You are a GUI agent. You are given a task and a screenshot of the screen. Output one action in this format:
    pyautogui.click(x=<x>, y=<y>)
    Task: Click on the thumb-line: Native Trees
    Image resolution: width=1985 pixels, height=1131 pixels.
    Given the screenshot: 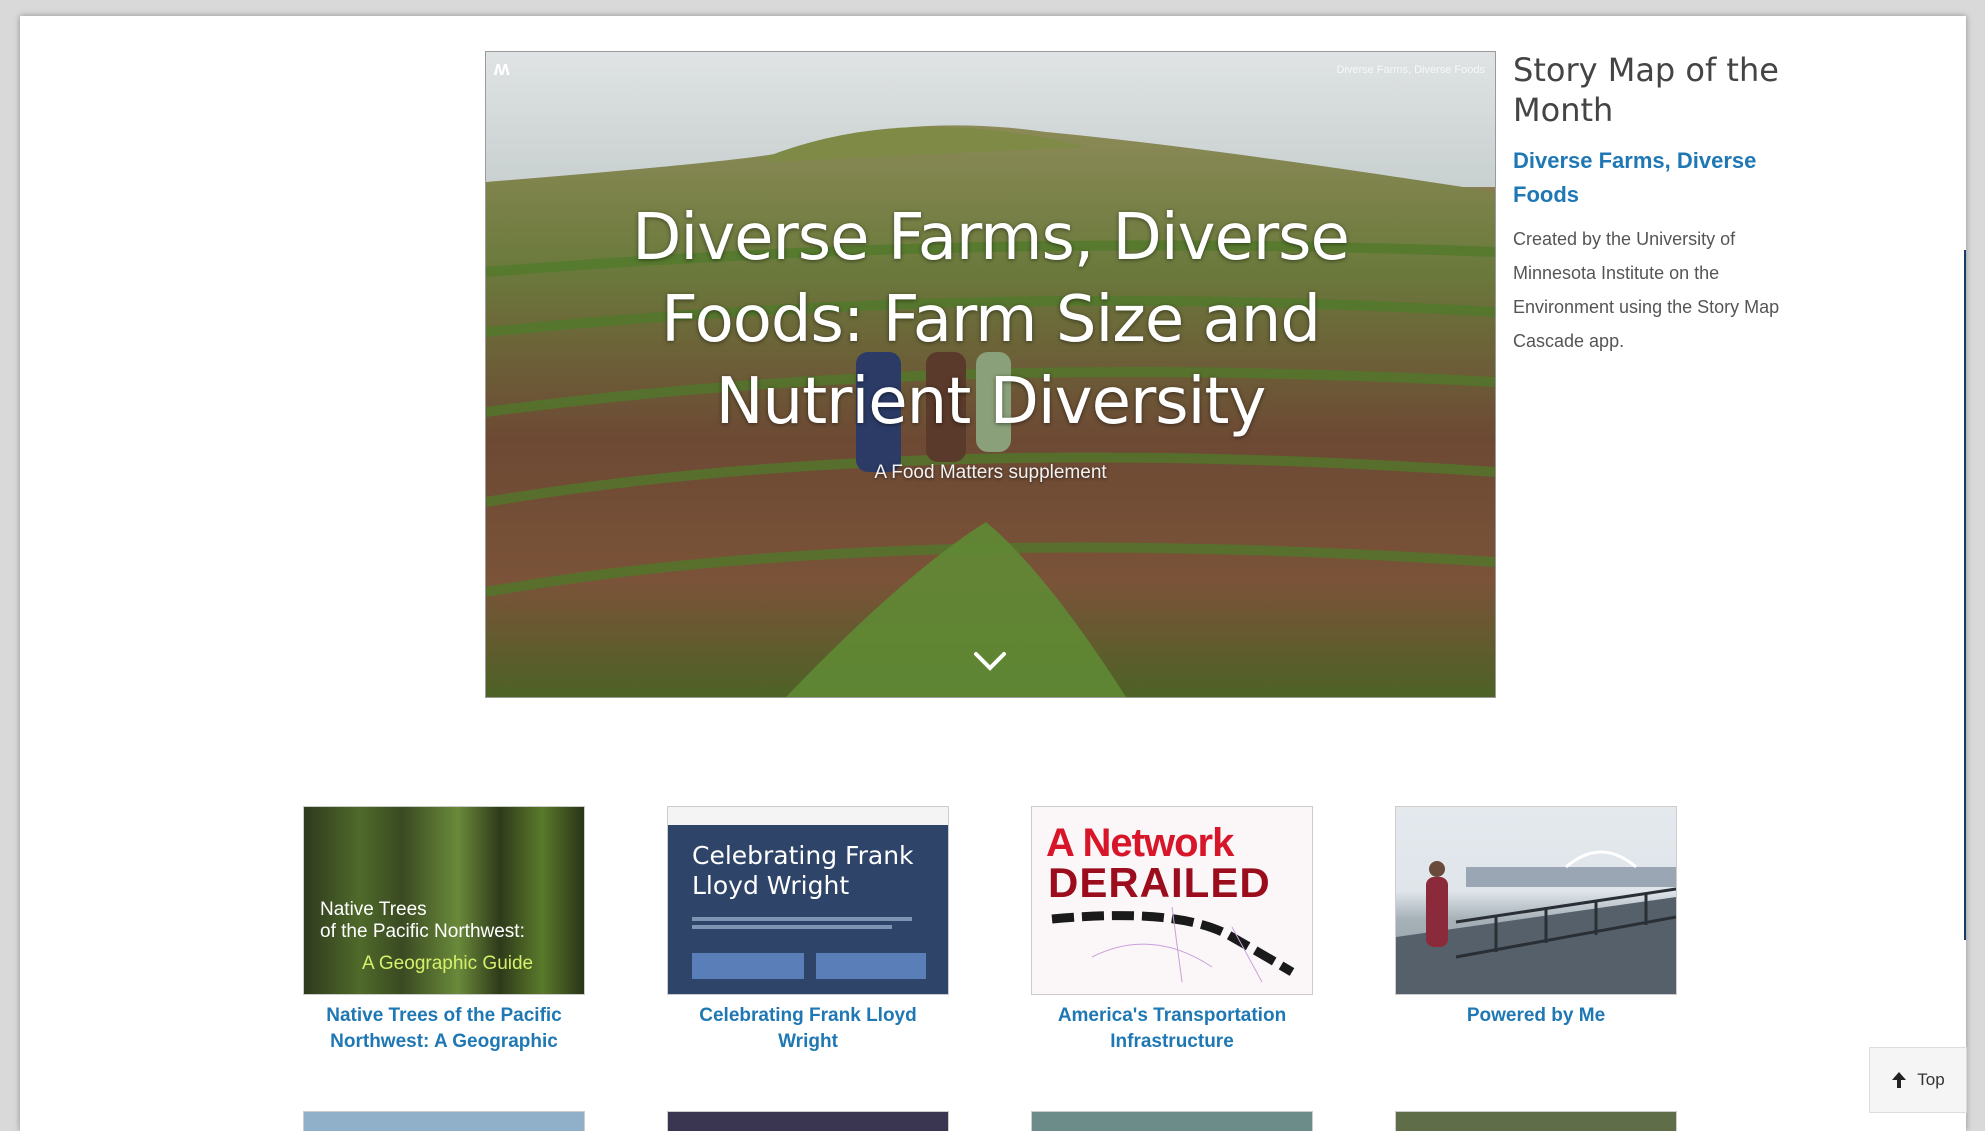 What is the action you would take?
    pyautogui.click(x=373, y=909)
    